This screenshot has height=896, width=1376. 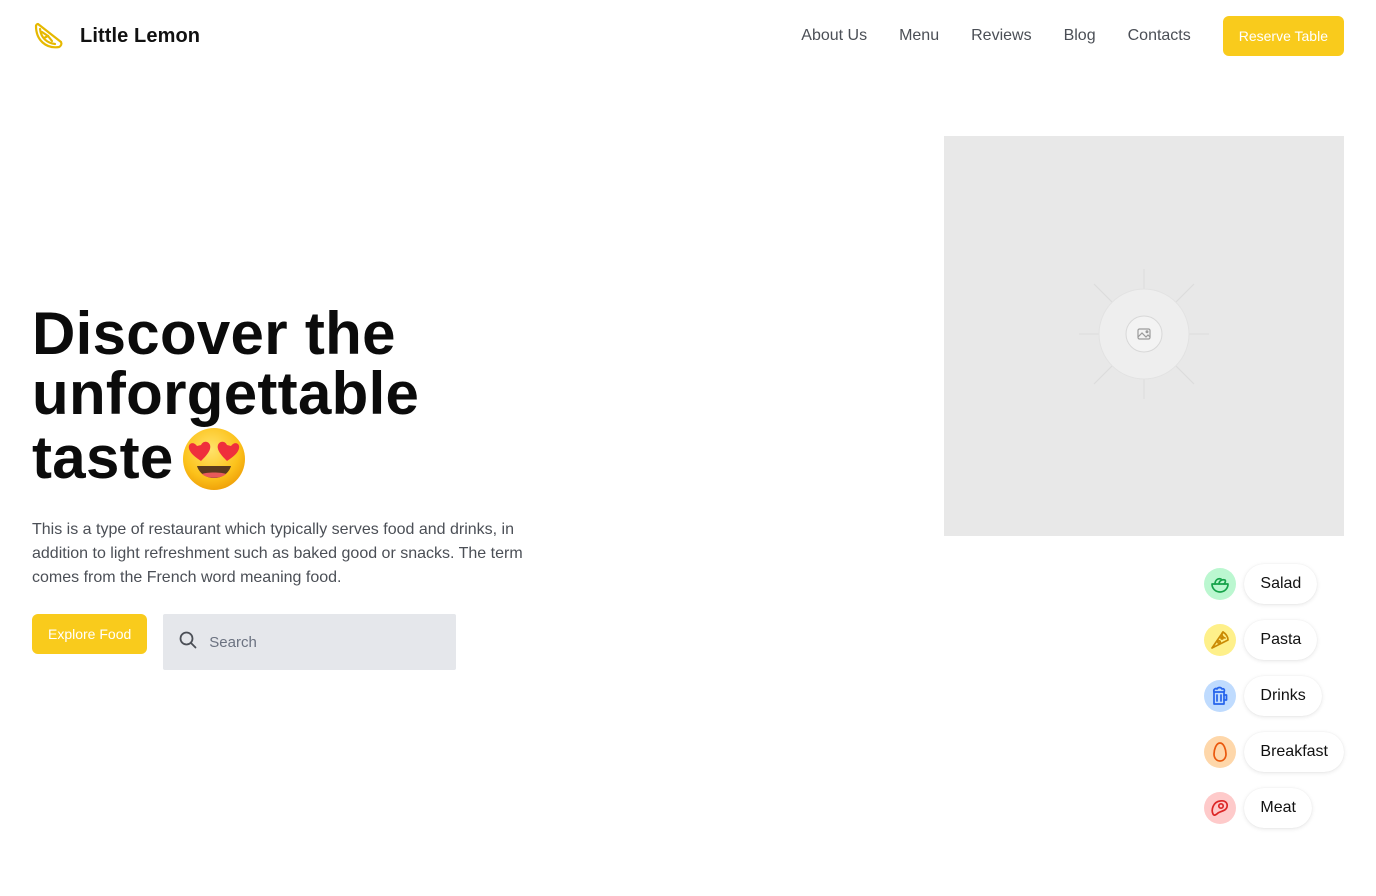 What do you see at coordinates (188, 642) in the screenshot?
I see `search-icon` at bounding box center [188, 642].